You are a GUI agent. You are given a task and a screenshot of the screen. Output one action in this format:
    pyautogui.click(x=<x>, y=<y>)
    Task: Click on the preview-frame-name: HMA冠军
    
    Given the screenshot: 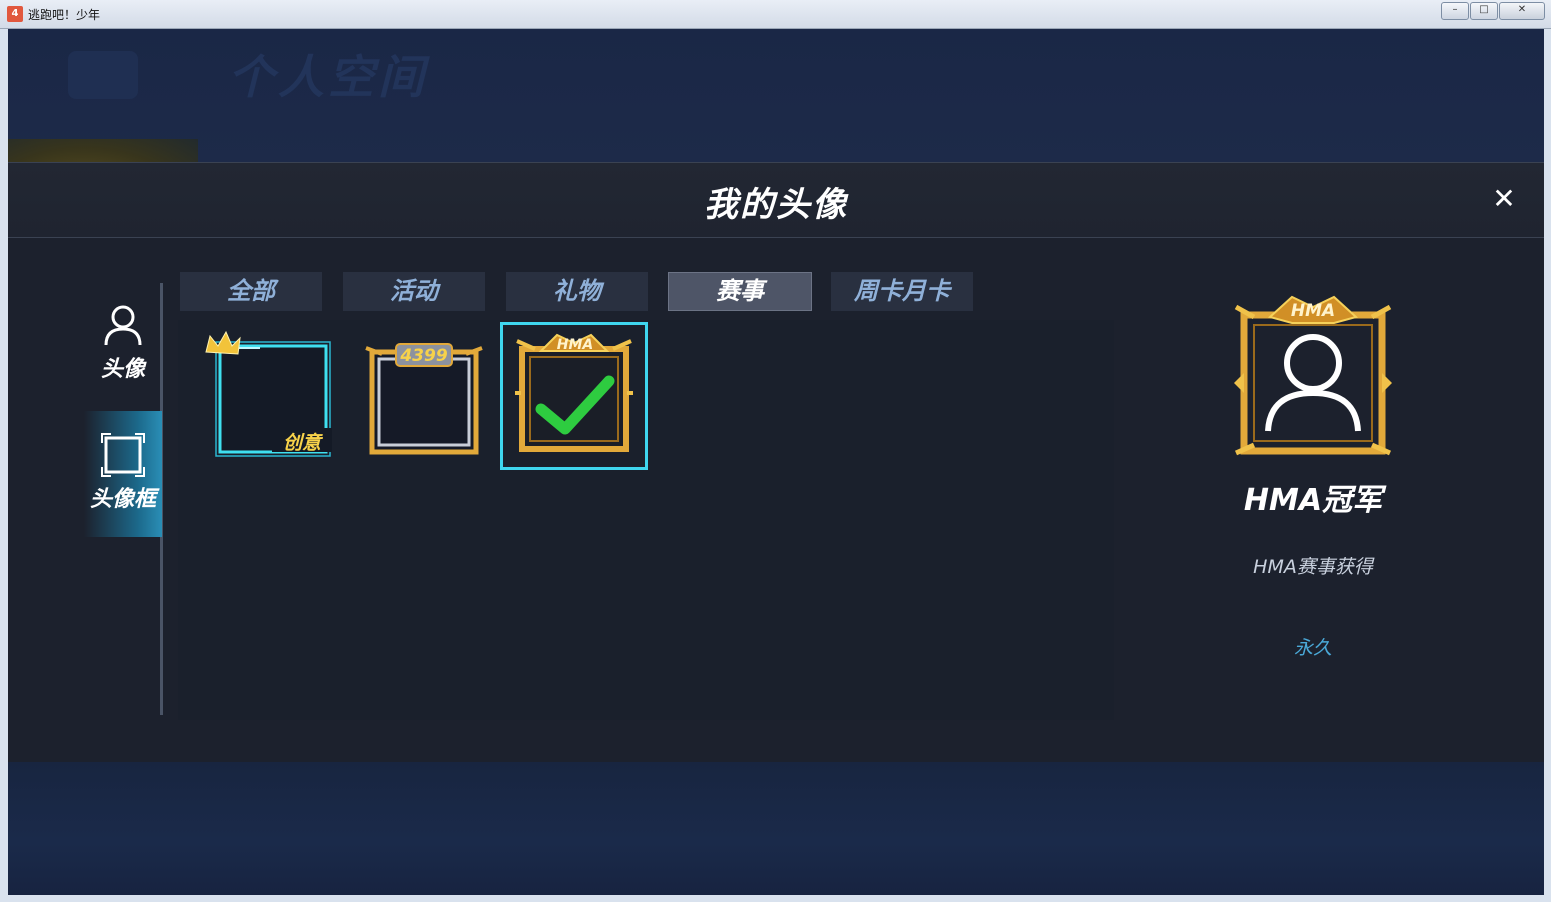 What is the action you would take?
    pyautogui.click(x=1313, y=500)
    